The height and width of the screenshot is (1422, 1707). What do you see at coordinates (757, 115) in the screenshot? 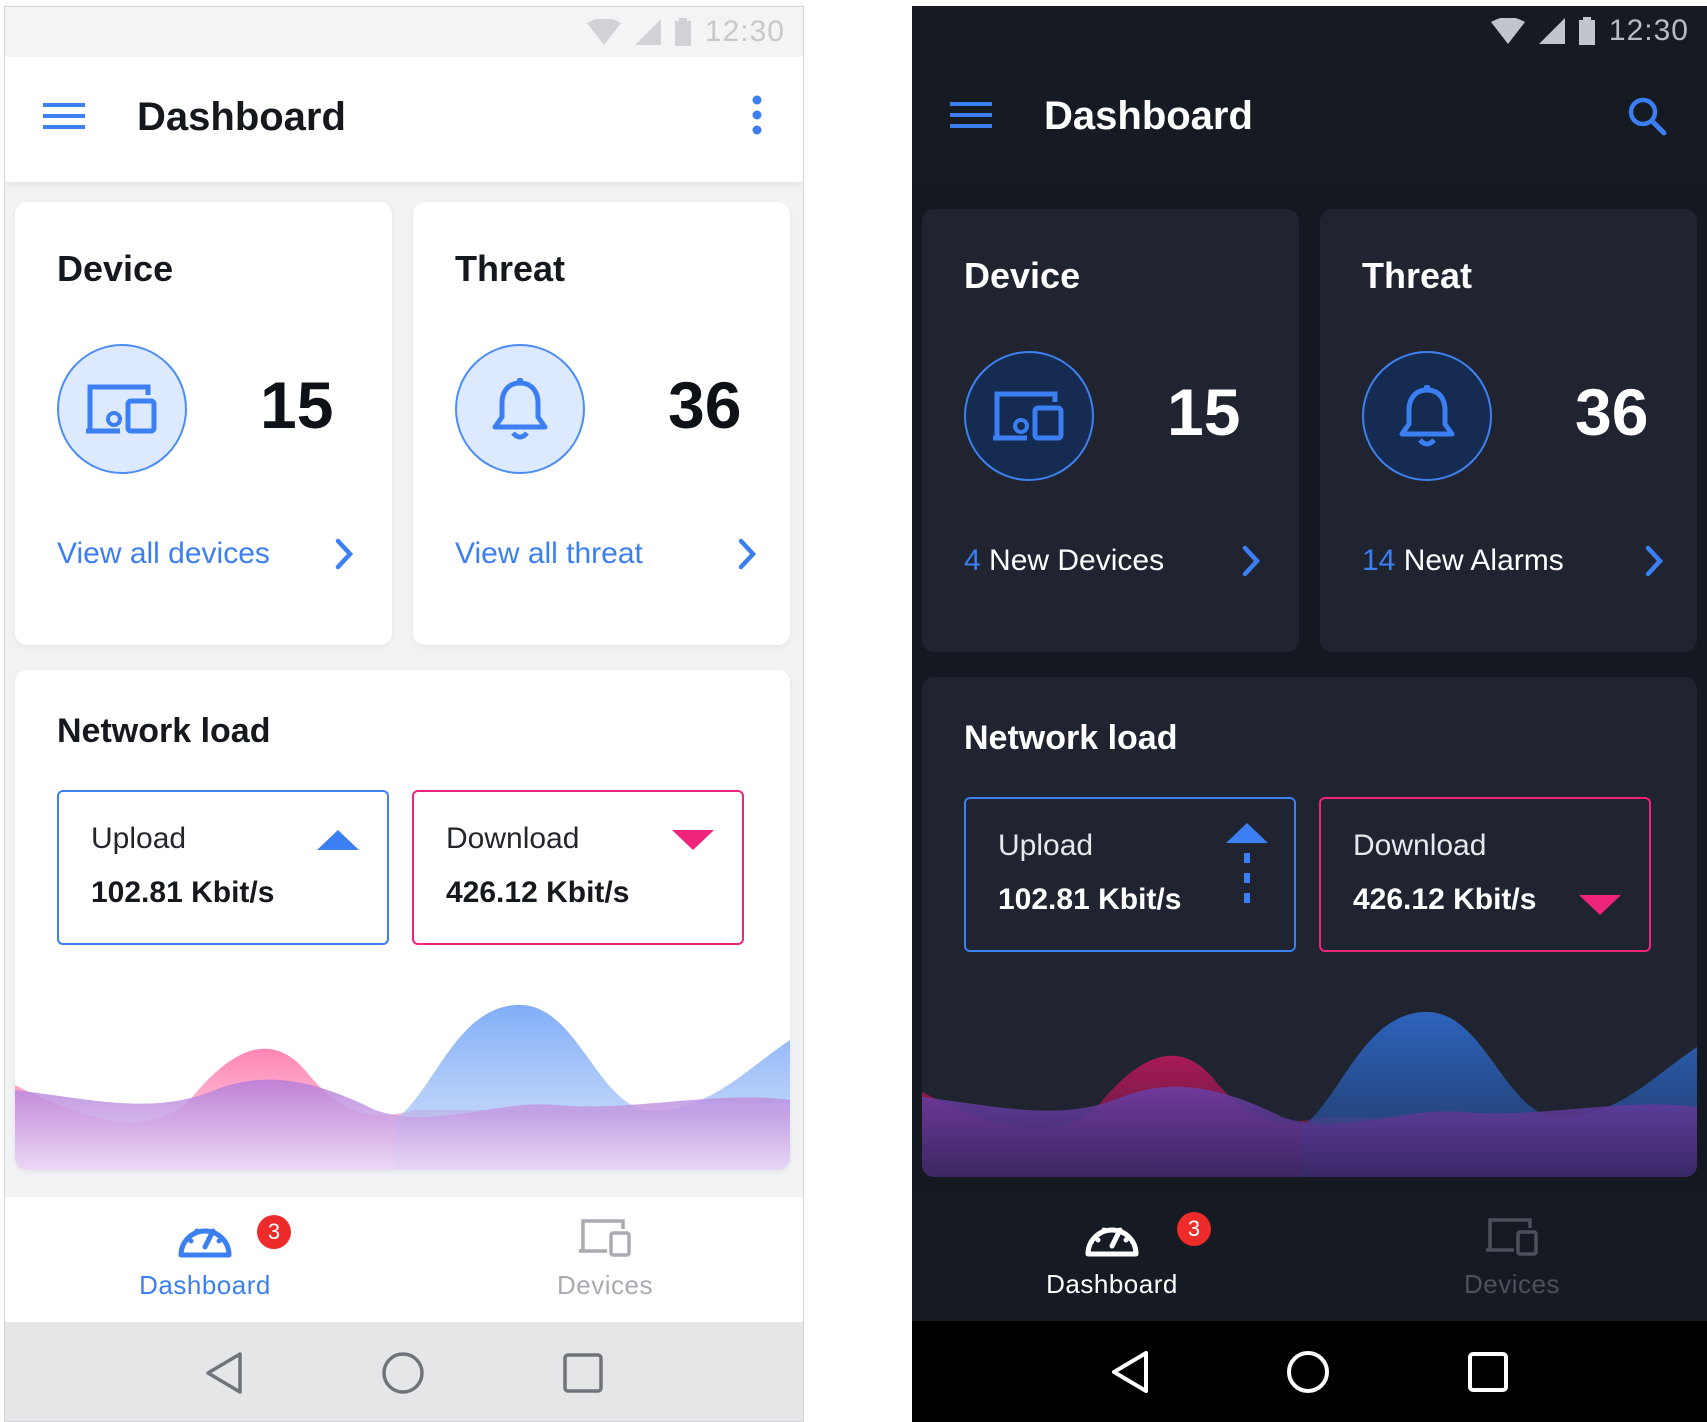
I see `more-vert-icon` at bounding box center [757, 115].